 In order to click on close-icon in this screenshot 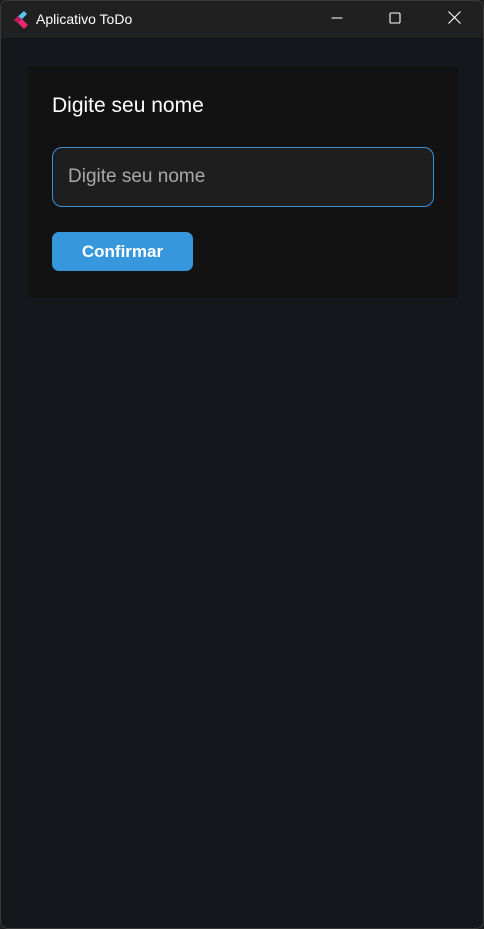, I will do `click(454, 19)`.